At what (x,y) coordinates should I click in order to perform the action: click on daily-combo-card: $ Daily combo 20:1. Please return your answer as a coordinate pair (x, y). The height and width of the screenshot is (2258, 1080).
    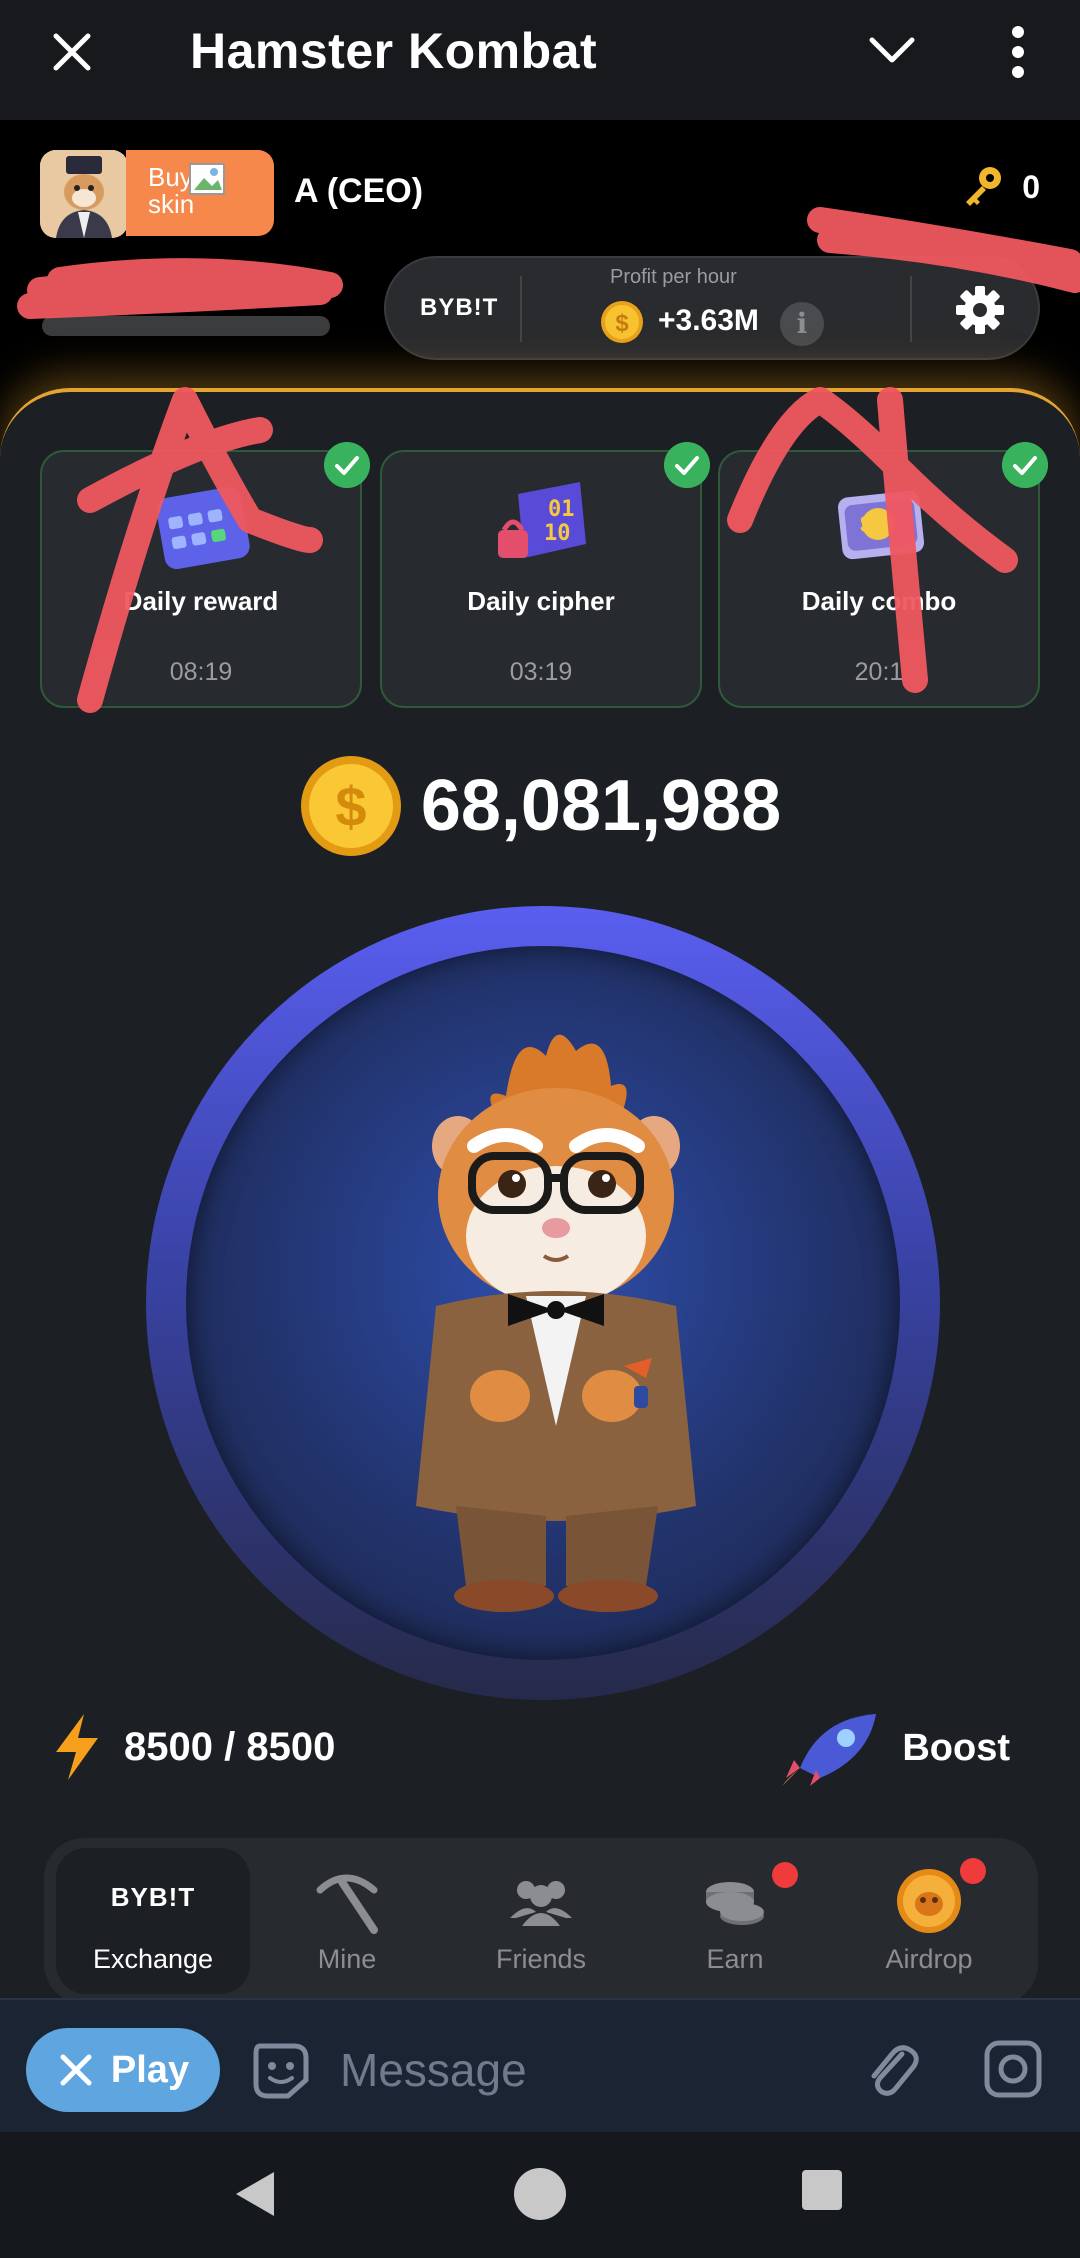
    Looking at the image, I should click on (883, 575).